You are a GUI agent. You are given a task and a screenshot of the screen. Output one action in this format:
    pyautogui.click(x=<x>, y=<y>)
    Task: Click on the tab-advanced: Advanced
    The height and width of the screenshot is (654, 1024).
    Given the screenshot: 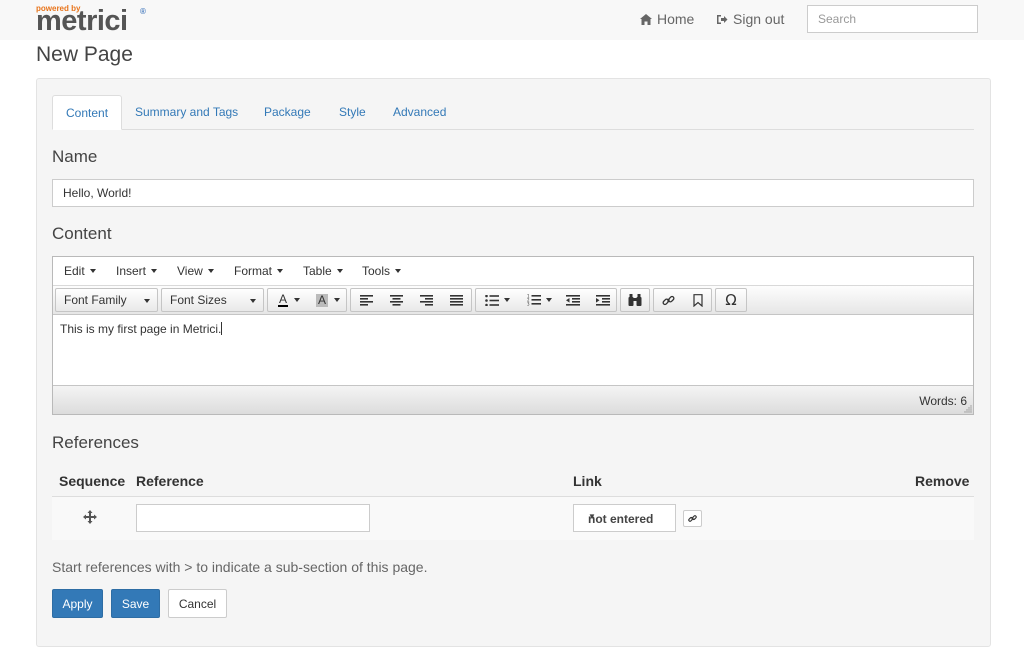 What is the action you would take?
    pyautogui.click(x=419, y=112)
    